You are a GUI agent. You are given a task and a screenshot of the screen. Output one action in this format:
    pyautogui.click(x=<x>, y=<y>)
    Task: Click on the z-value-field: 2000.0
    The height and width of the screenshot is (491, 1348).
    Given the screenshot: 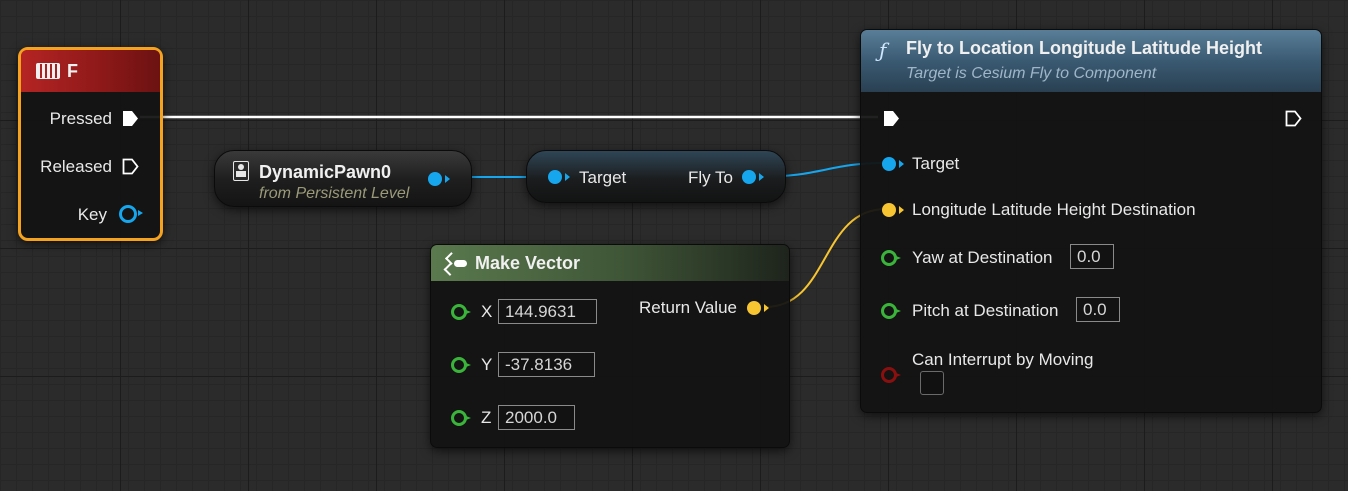 What is the action you would take?
    pyautogui.click(x=536, y=417)
    